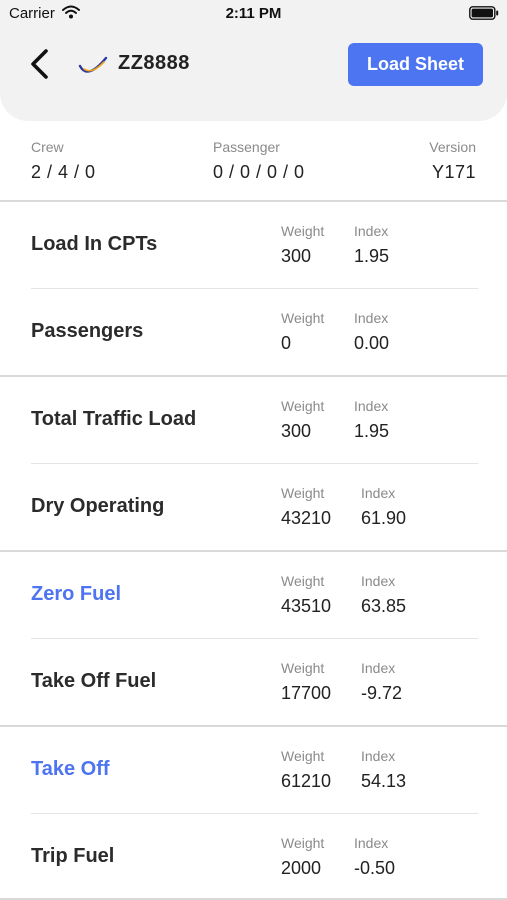 This screenshot has height=900, width=507. Describe the element at coordinates (384, 518) in the screenshot. I see `index-value: 61.90` at that location.